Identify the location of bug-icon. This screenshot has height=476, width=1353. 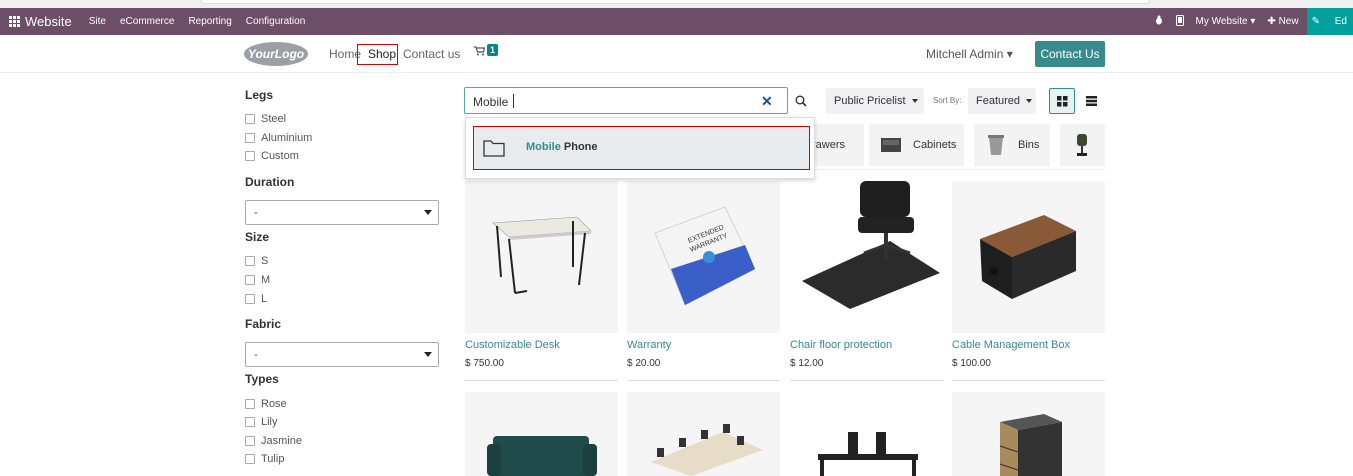
(1159, 21).